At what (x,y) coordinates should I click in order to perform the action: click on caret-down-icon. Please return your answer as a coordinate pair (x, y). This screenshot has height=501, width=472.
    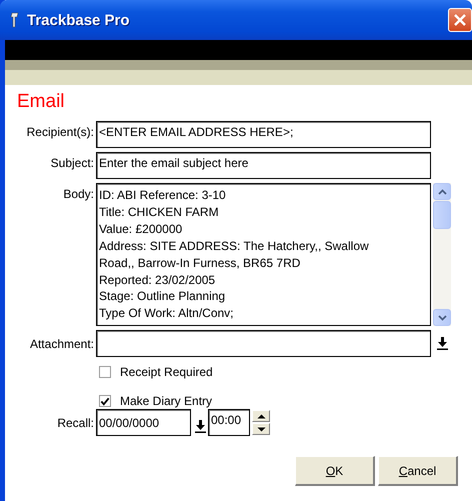
    Looking at the image, I should click on (442, 317).